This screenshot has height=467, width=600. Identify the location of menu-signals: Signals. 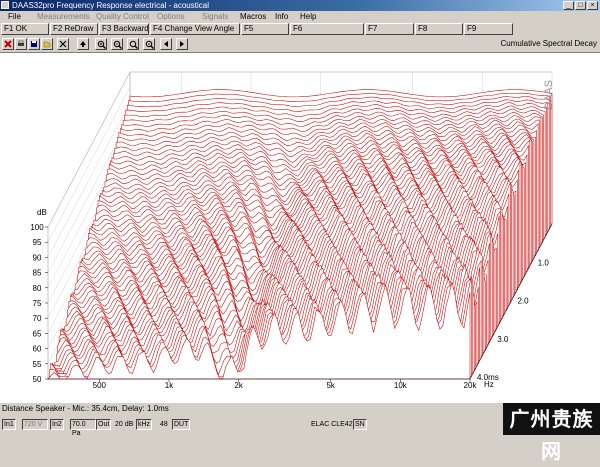
(213, 16).